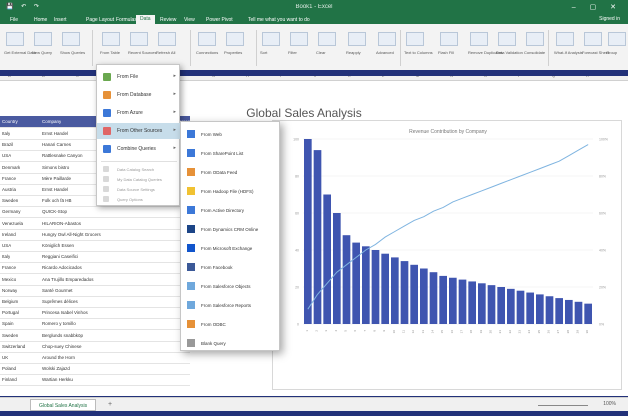  What do you see at coordinates (231, 286) in the screenshot?
I see `submenu-item-from-salesforce-objects: From Salesforce Objects` at bounding box center [231, 286].